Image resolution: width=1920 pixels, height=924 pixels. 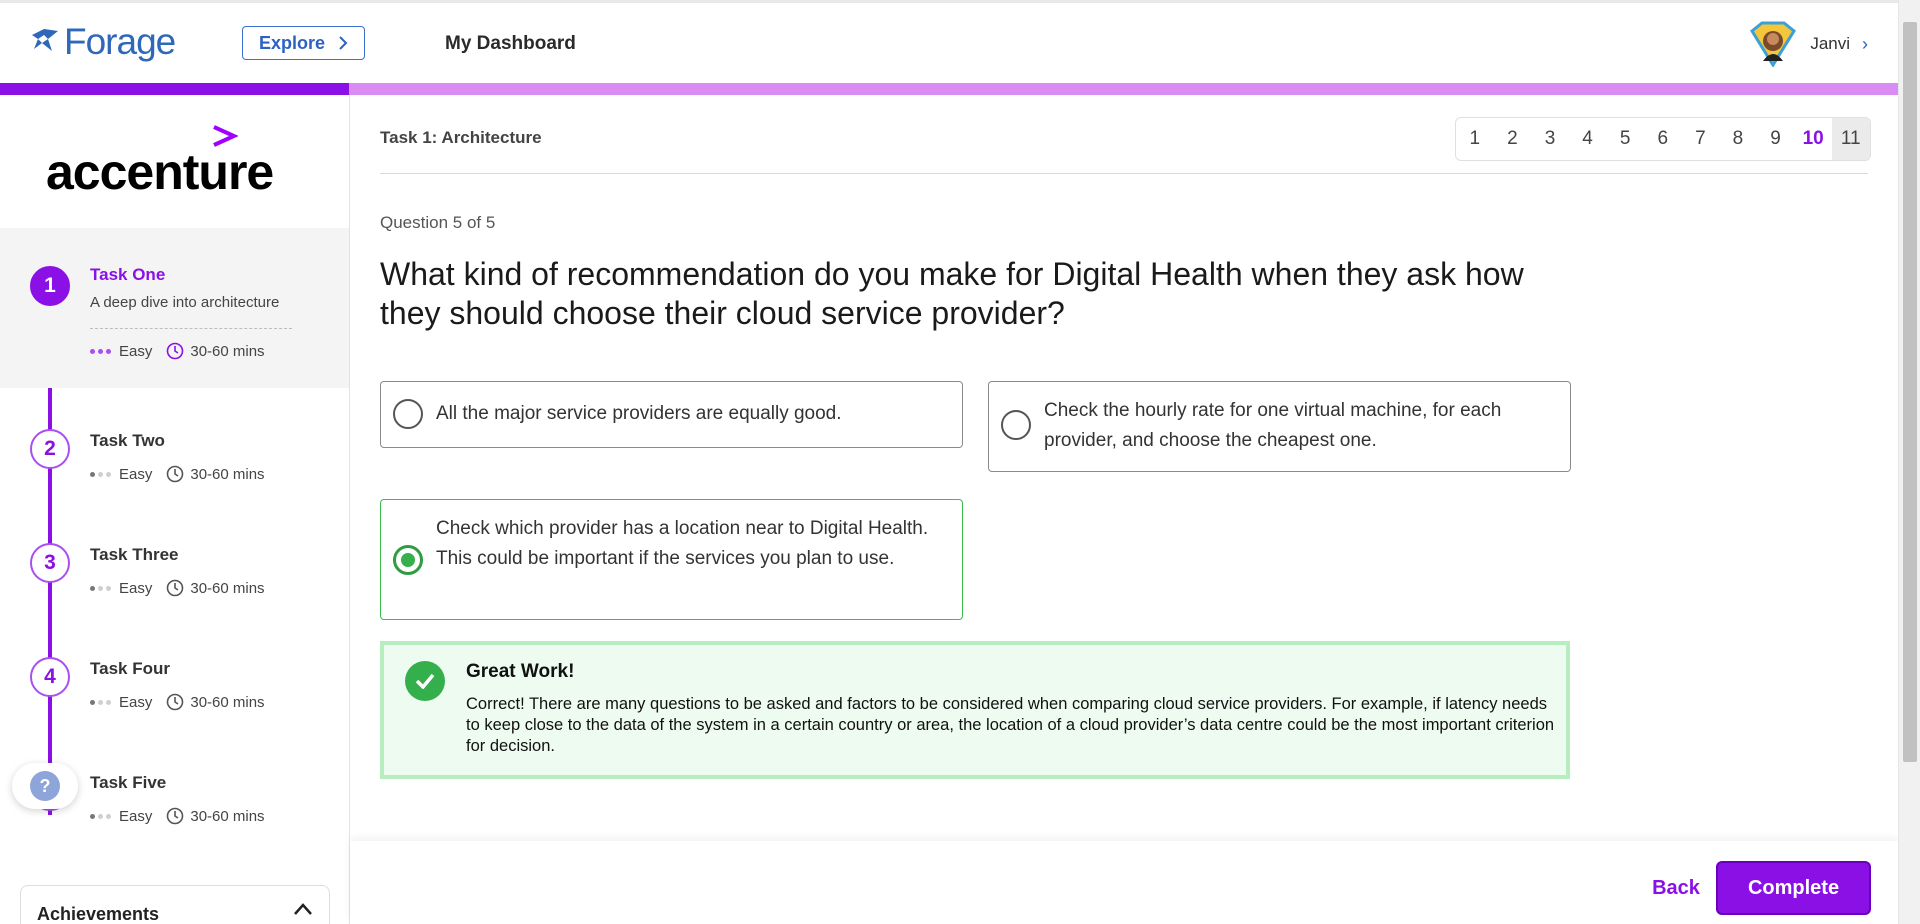 I want to click on task-title: Task Two, so click(x=127, y=440).